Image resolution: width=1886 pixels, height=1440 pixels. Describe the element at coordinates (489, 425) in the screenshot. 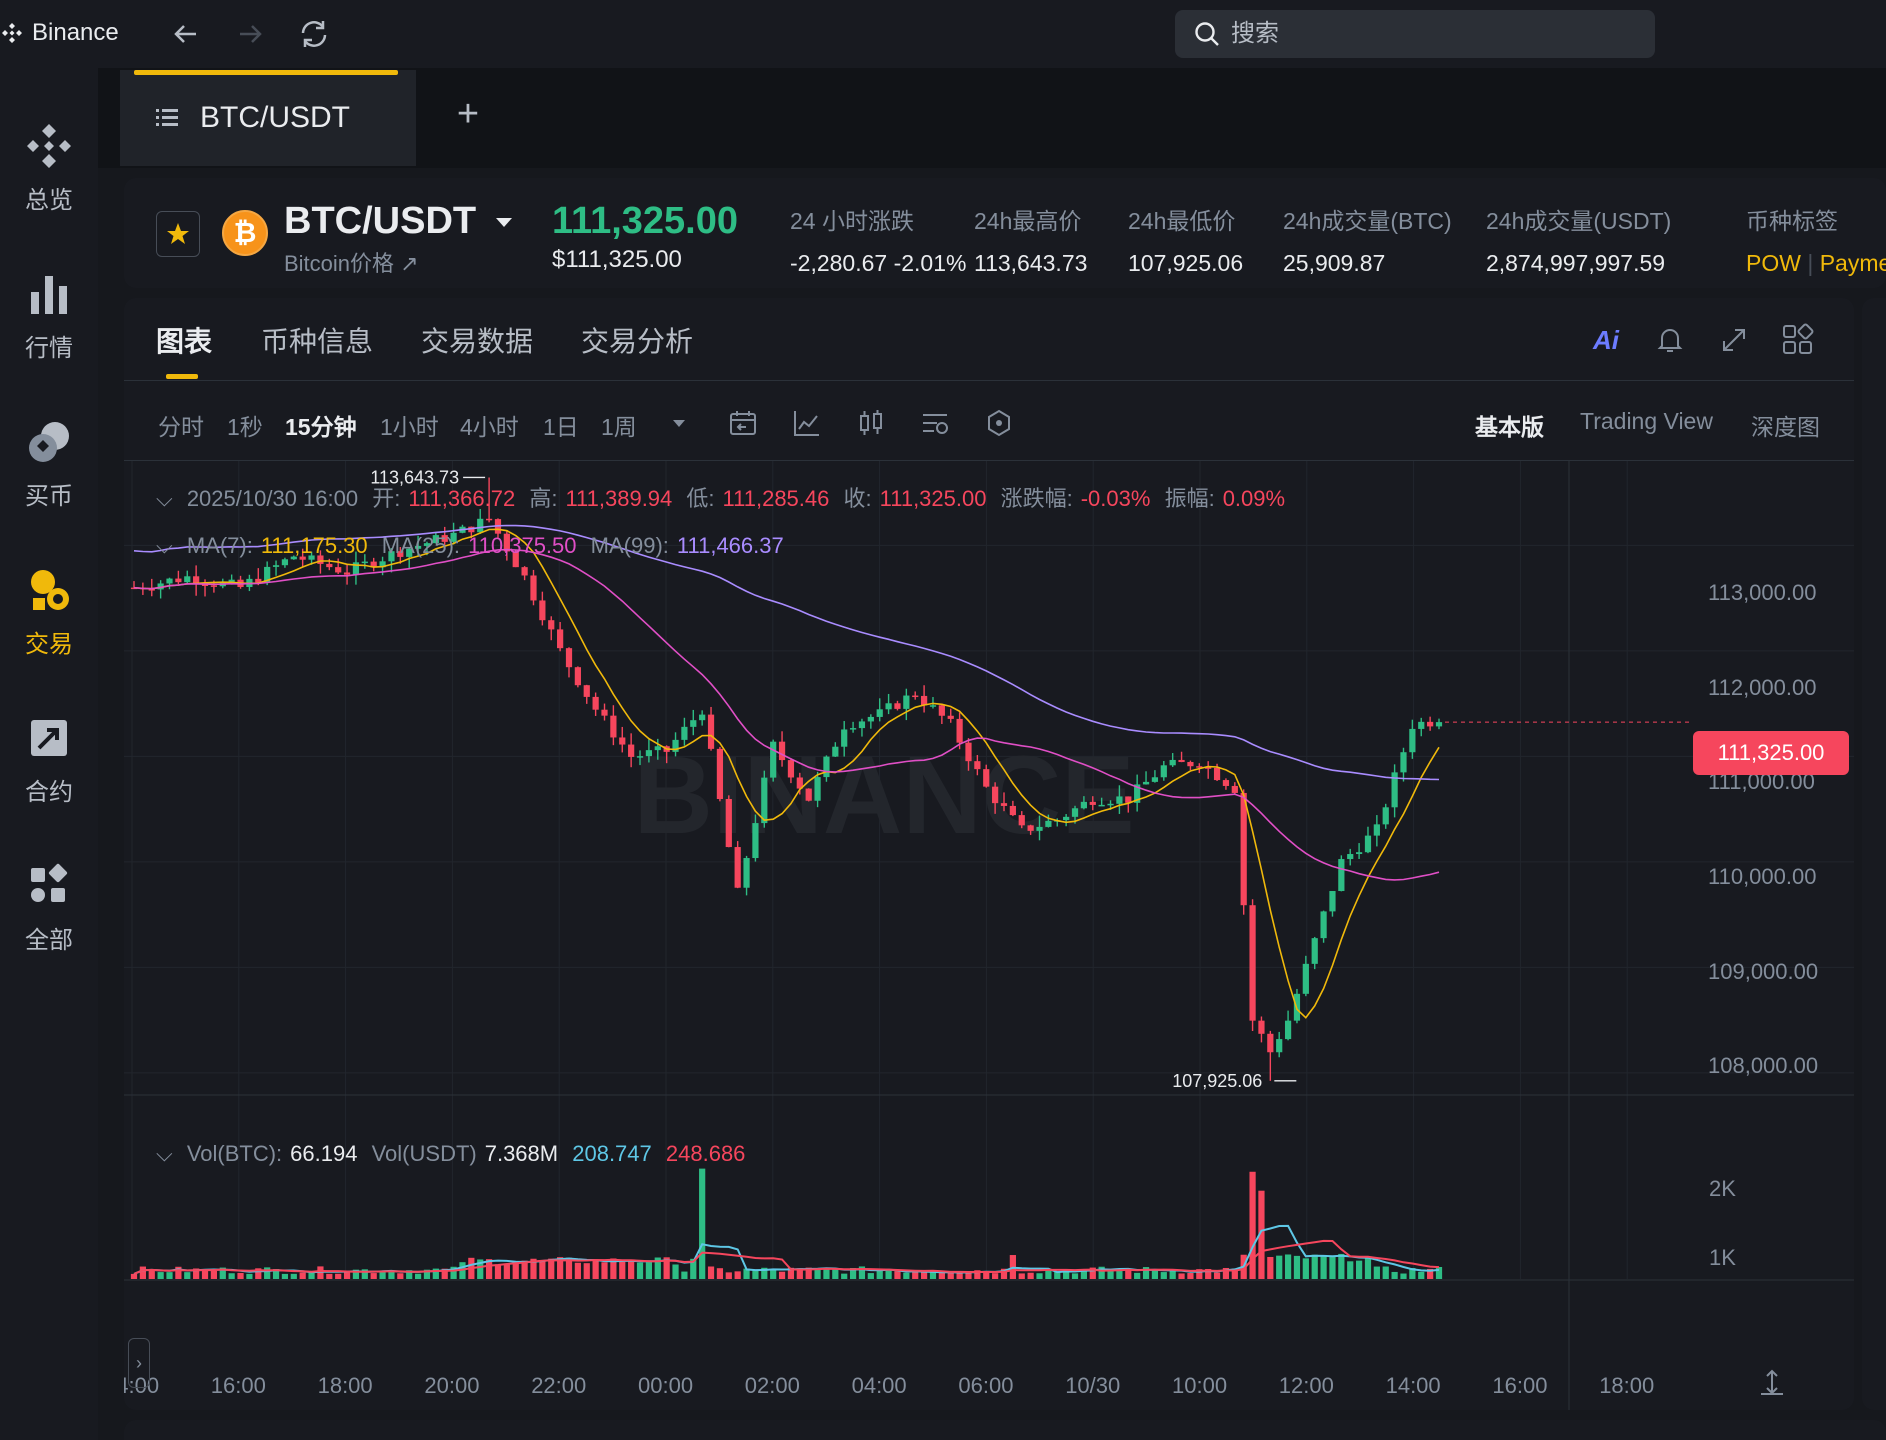

I see `interval-4h: 4小时` at that location.